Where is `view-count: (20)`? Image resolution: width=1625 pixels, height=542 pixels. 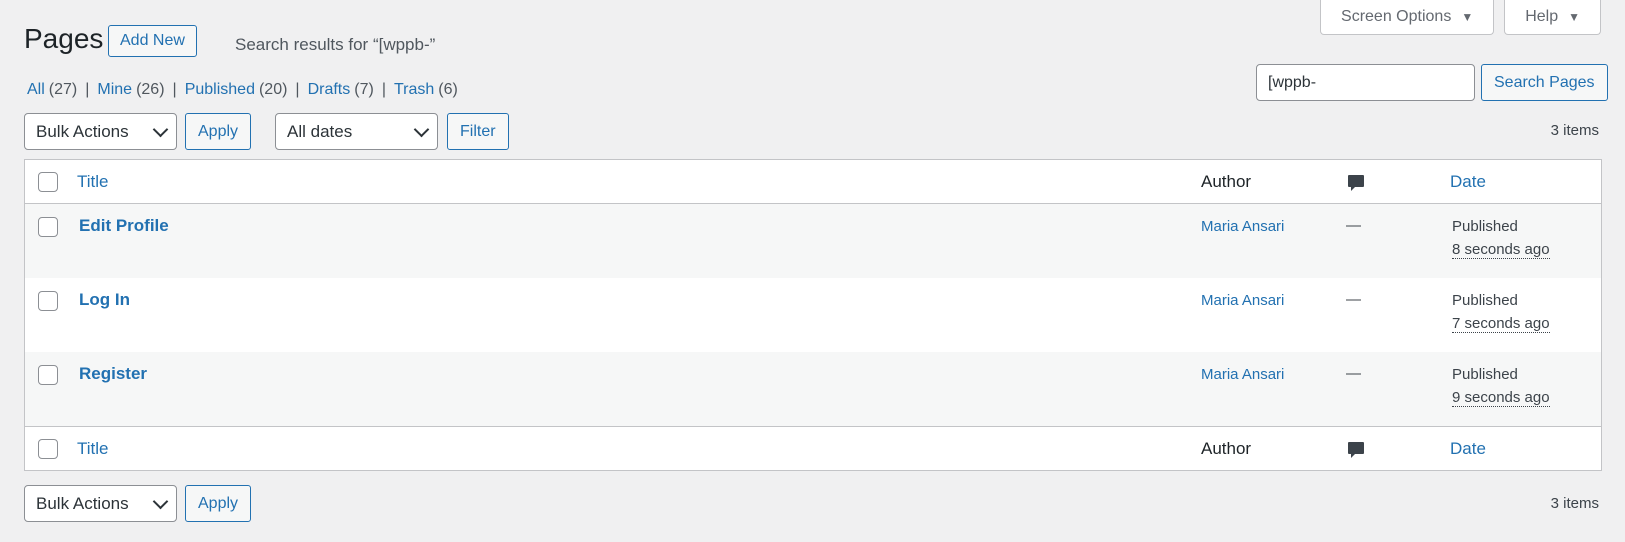 view-count: (20) is located at coordinates (273, 89).